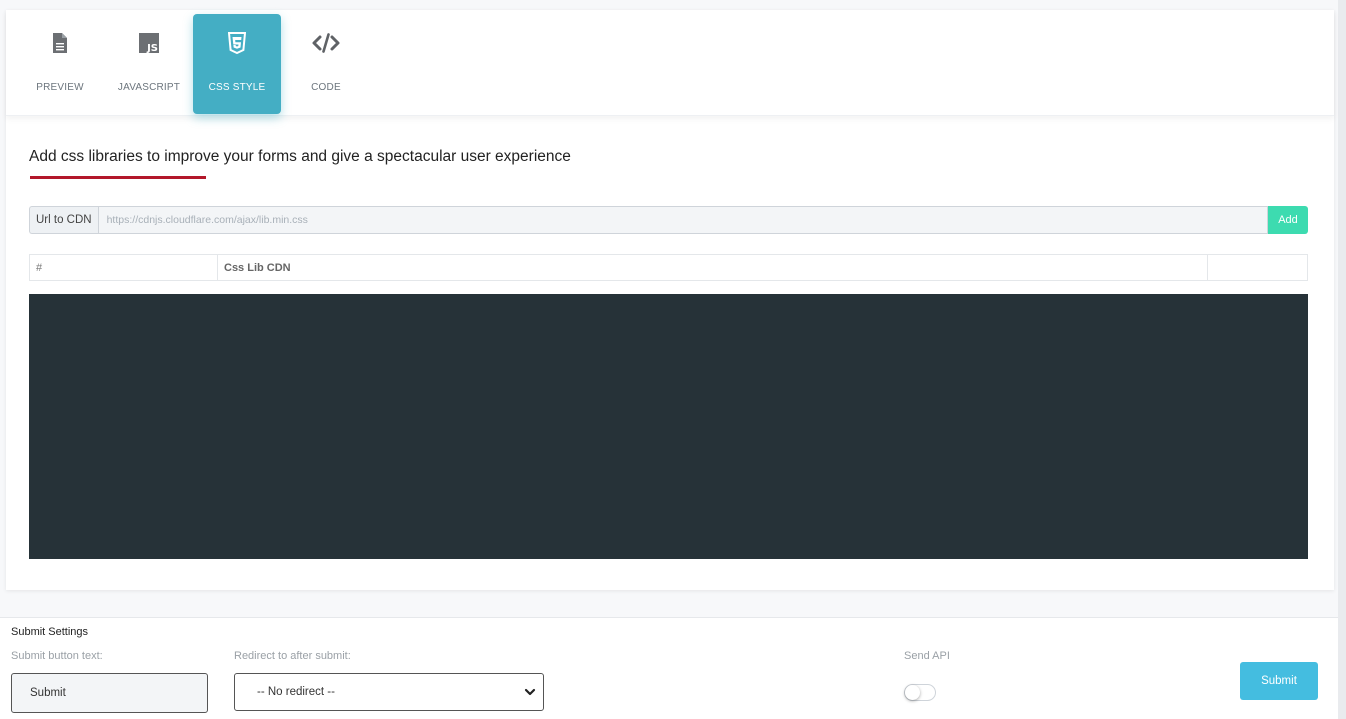 This screenshot has width=1346, height=719. I want to click on submit-settings-title: Submit Settings, so click(50, 632).